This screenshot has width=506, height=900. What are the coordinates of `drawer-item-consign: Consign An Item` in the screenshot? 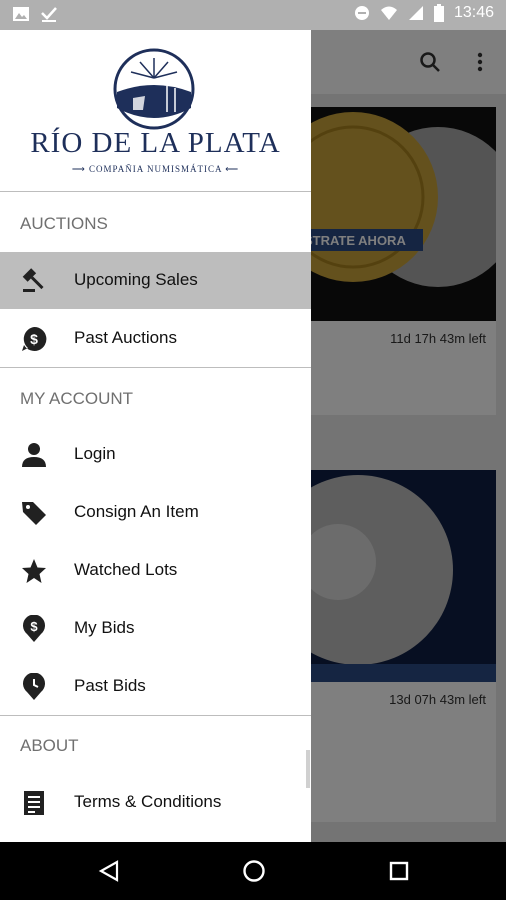 It's located at (155, 512).